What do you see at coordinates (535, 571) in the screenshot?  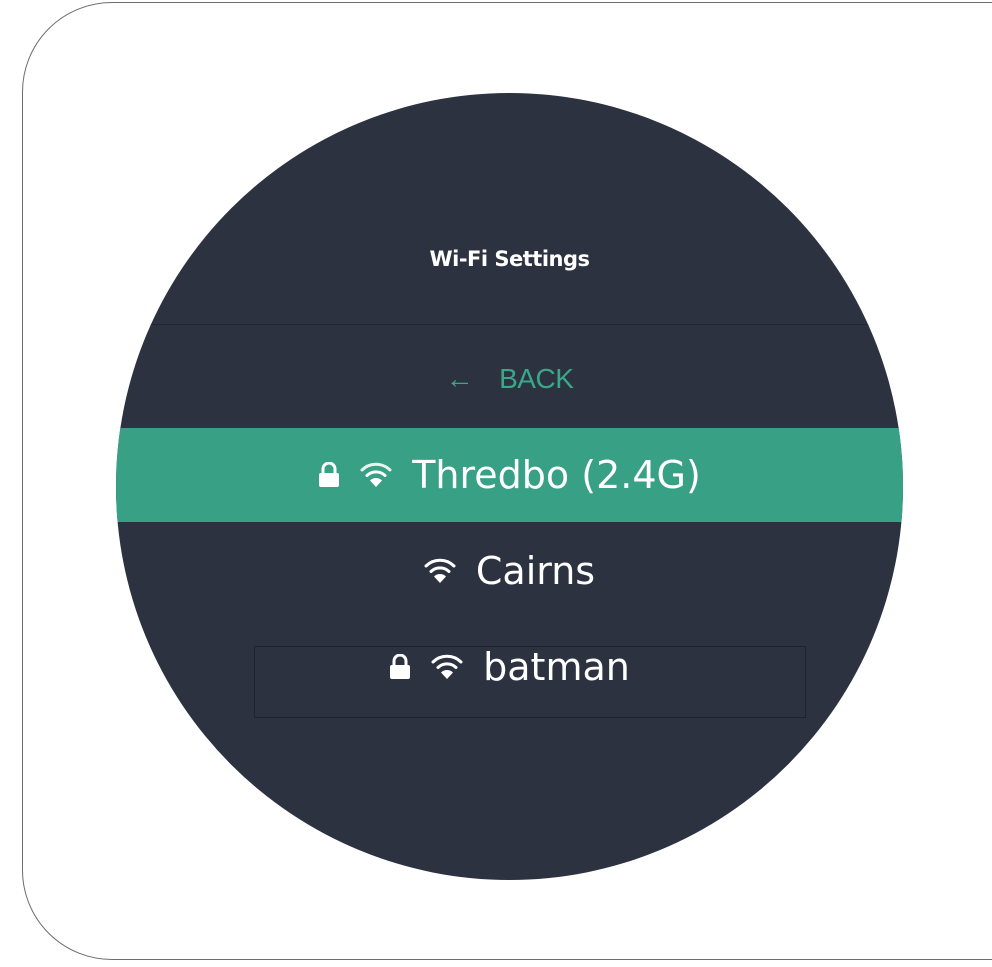 I see `network-name: Cairns` at bounding box center [535, 571].